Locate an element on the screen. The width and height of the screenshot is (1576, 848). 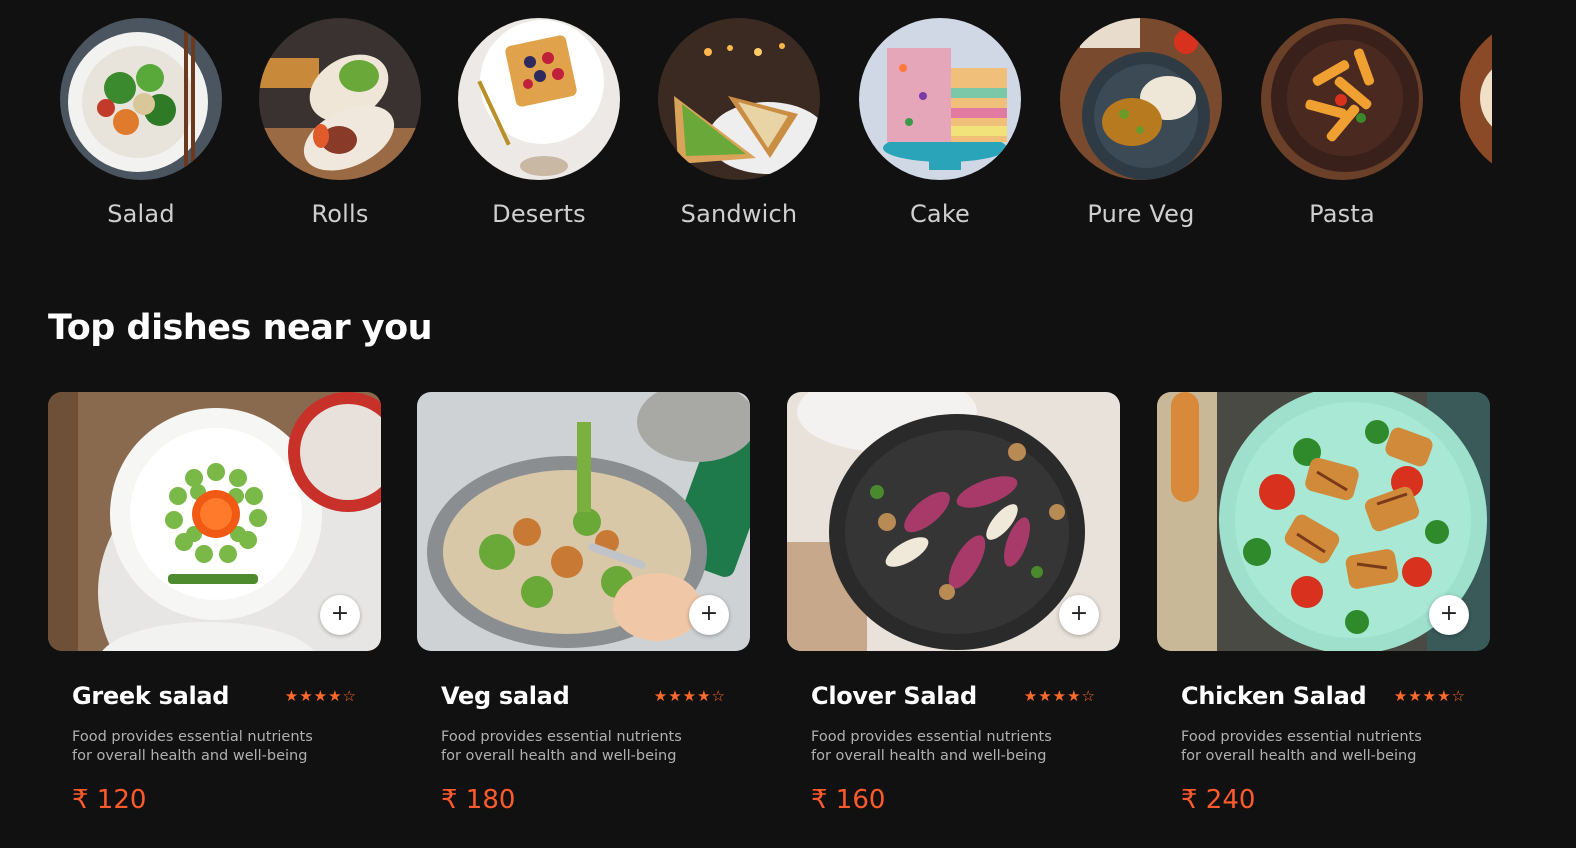
deserts-image is located at coordinates (539, 99).